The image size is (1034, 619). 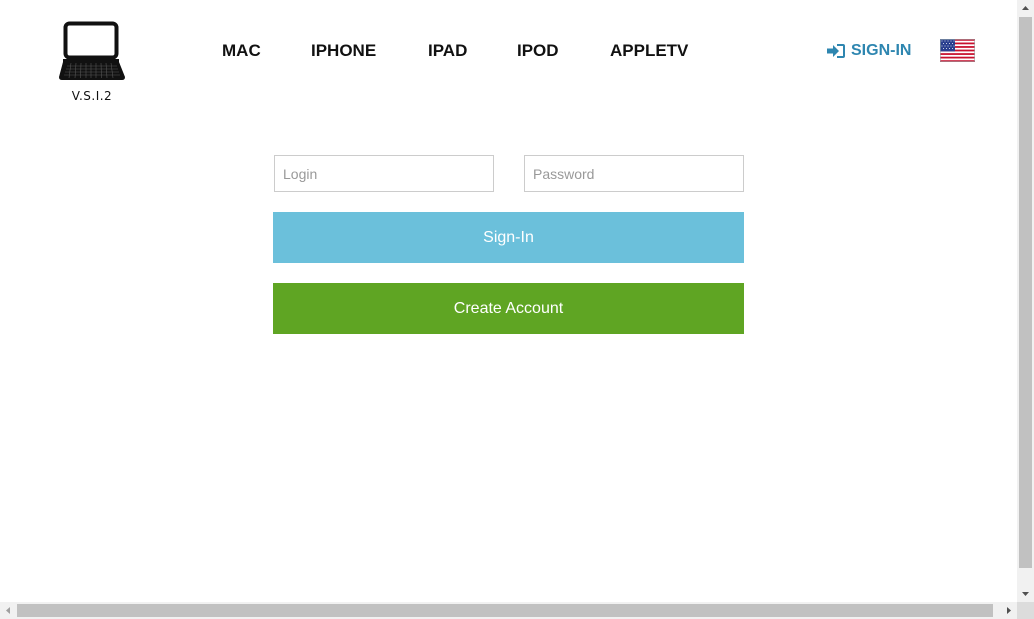 I want to click on header-signin-link: SIGN-IN, so click(x=868, y=51).